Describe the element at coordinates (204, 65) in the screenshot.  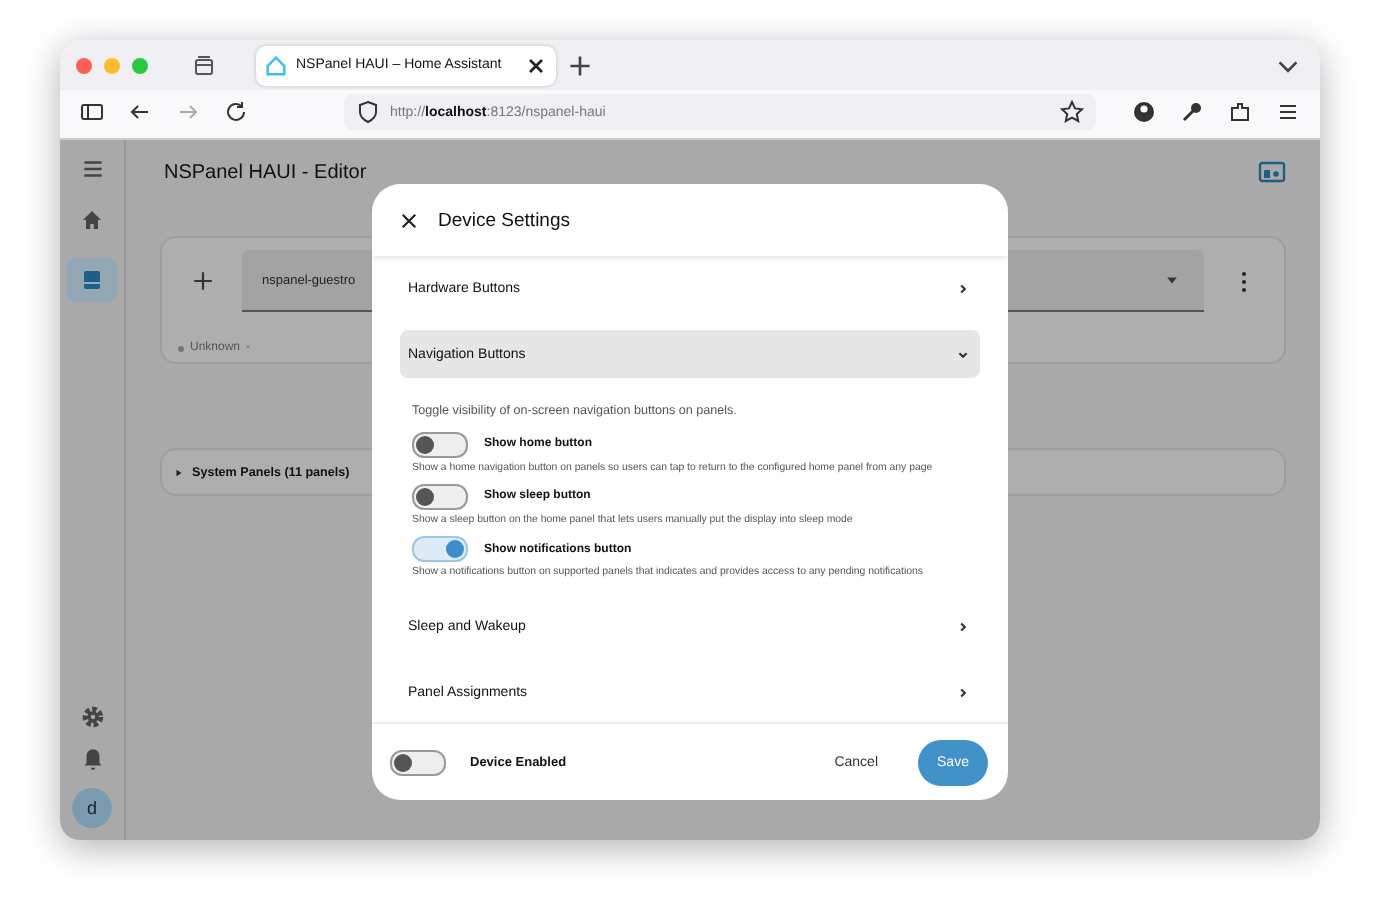
I see `tab-list-icon` at that location.